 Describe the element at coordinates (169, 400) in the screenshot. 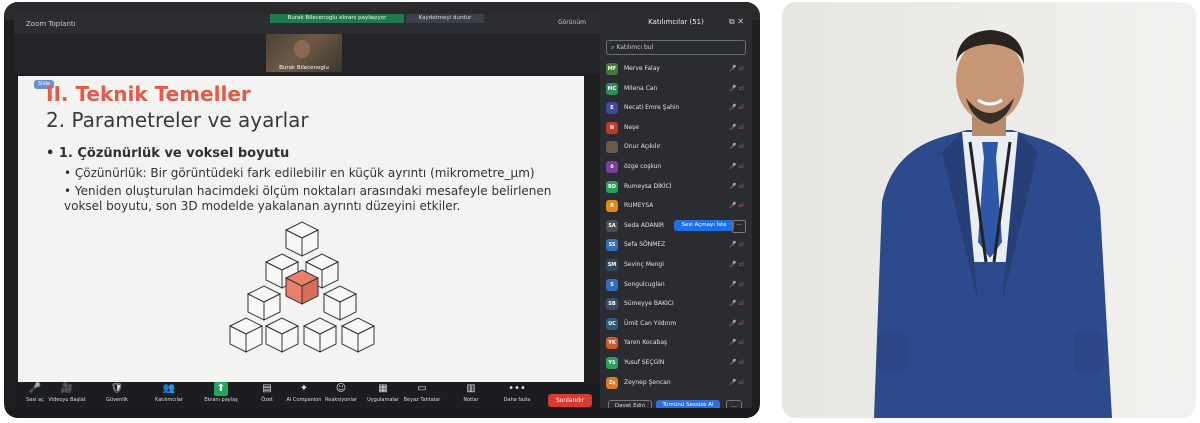

I see `toolbar-label: Katılımcılar` at that location.